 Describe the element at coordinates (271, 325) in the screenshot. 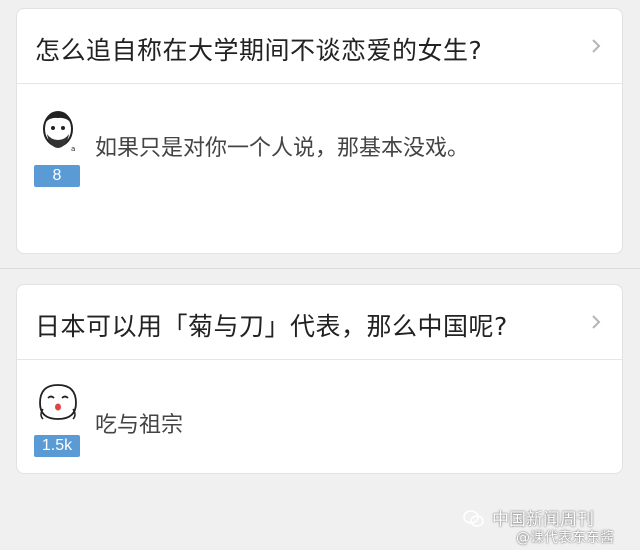

I see `question-title: 日本可以用「菊与刀」代表，那么中国呢?` at that location.